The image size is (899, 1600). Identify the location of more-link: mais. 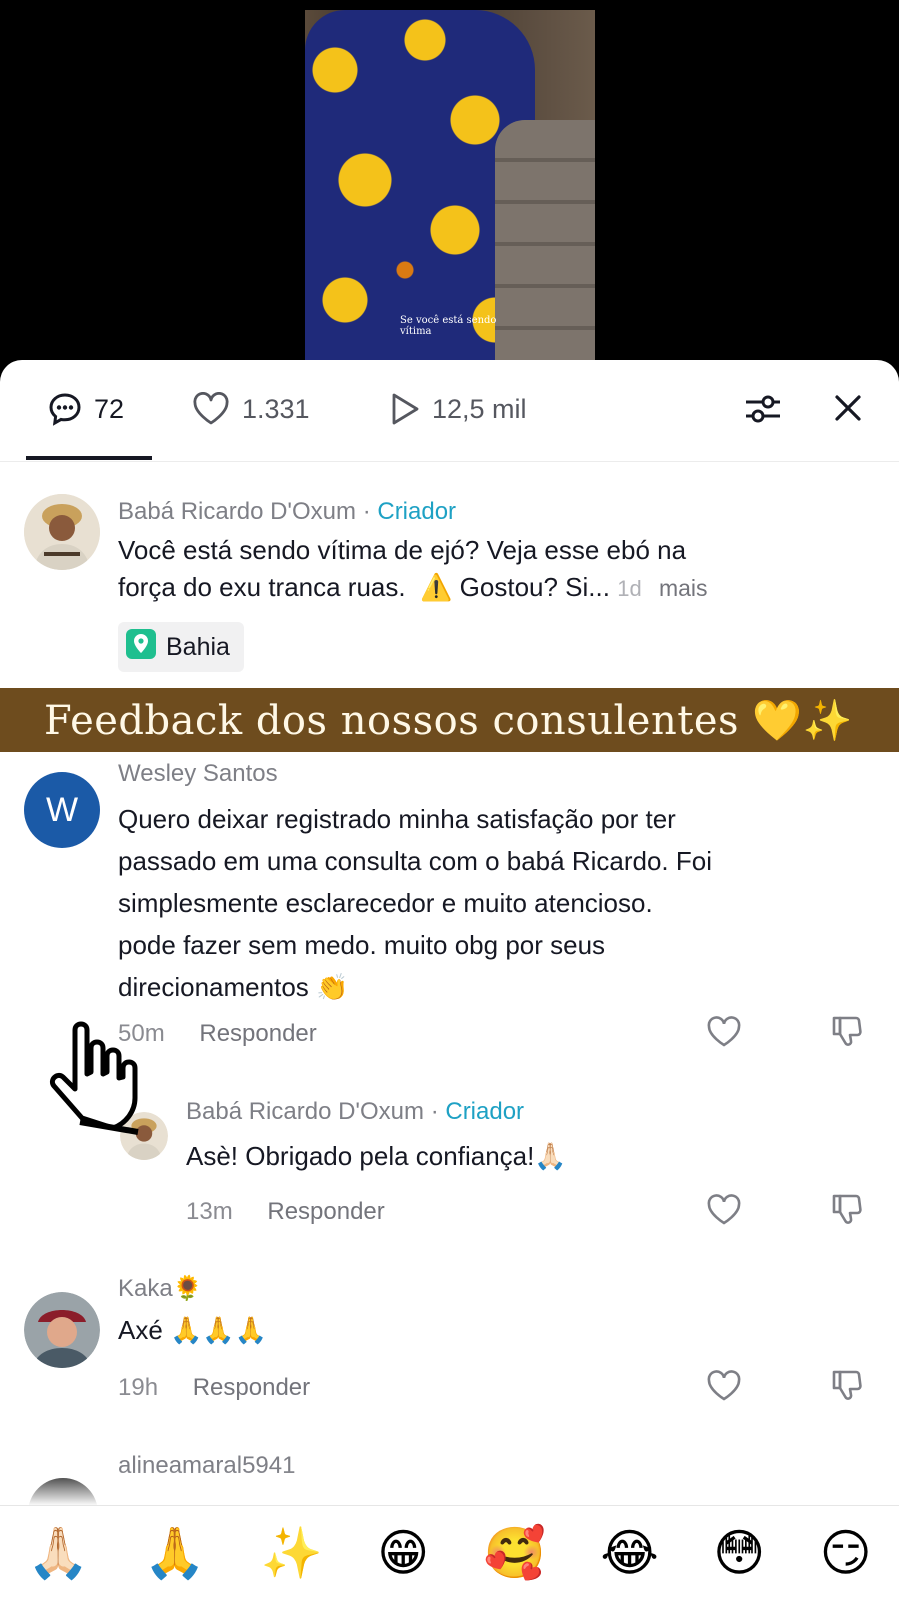
(683, 588).